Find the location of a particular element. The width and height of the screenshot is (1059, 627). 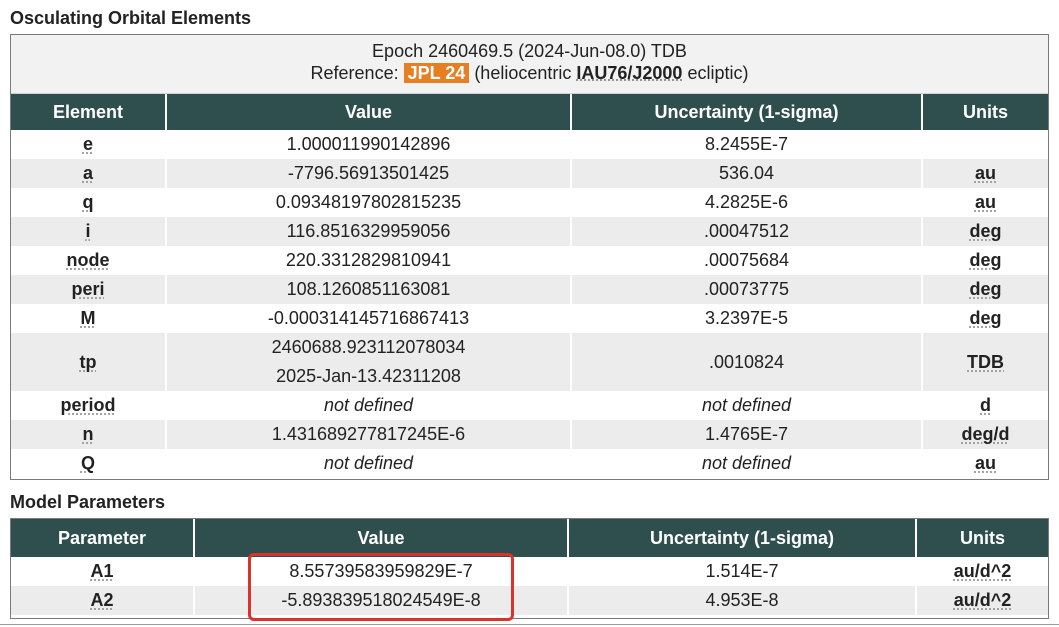

element-units: deg/d is located at coordinates (984, 434).